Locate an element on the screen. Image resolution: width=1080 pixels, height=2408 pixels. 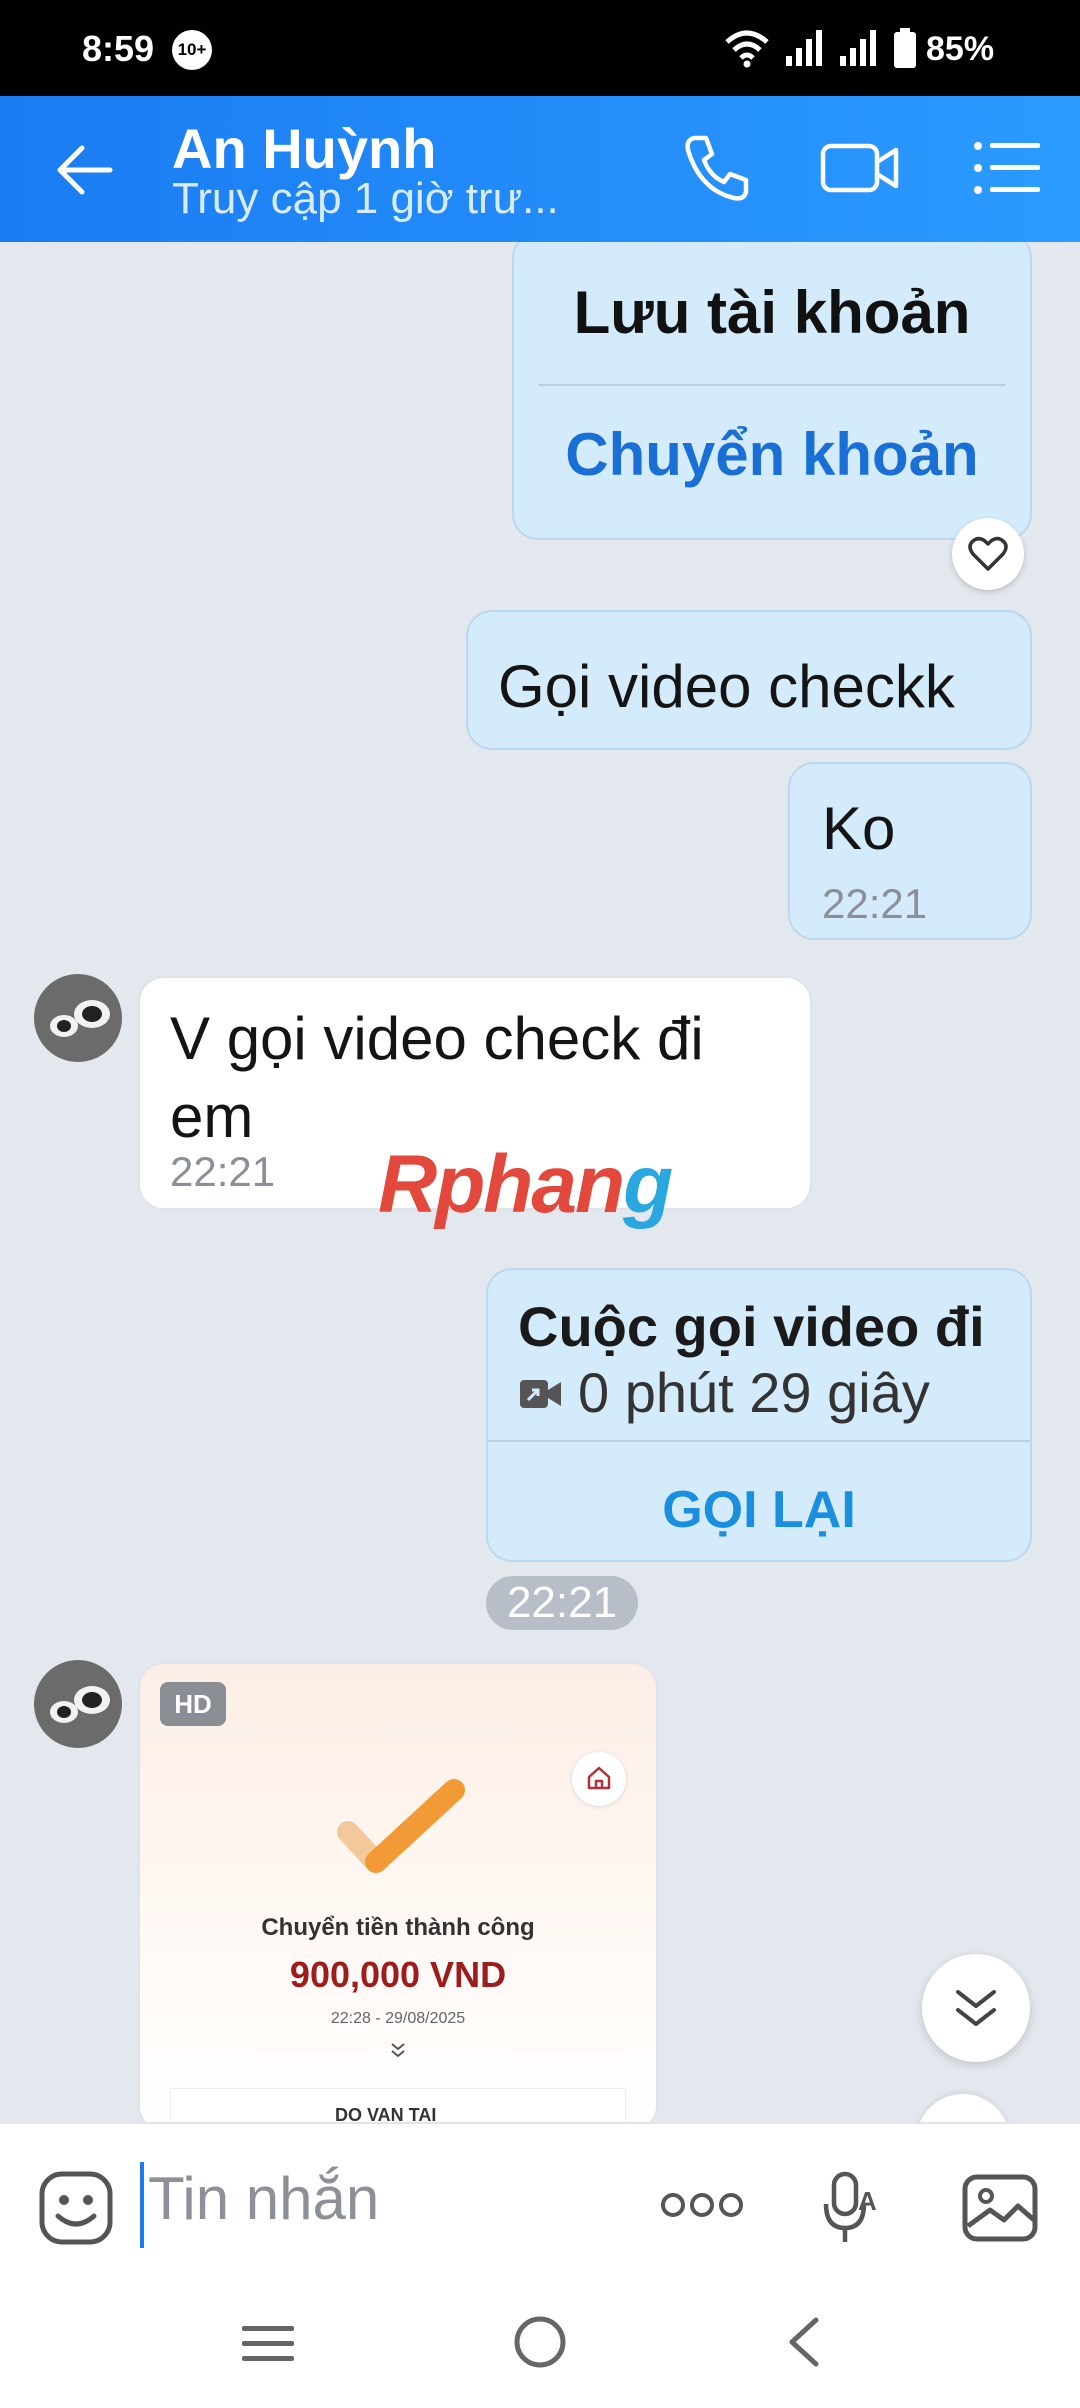
call-title: Cuộc gọi video đi is located at coordinates (751, 1326).